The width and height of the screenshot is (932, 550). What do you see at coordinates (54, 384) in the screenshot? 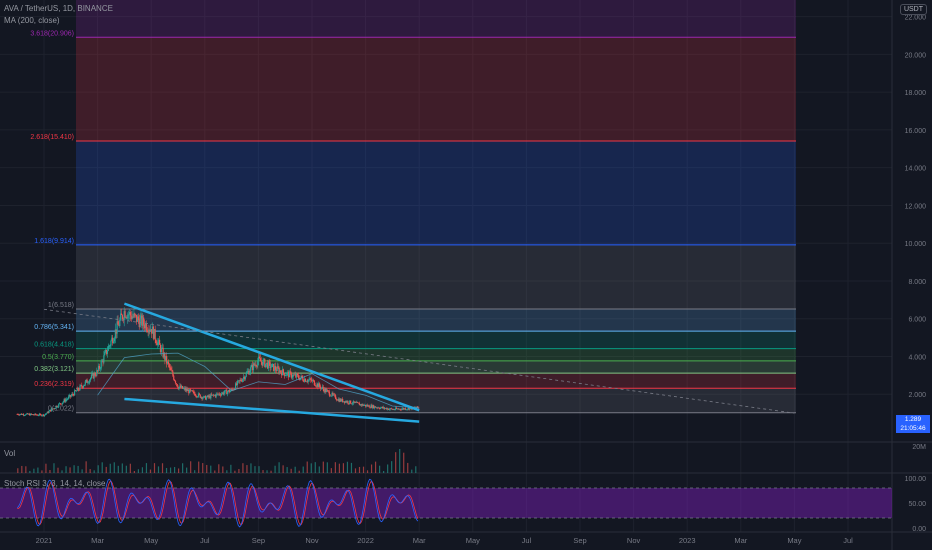
I see `fib-level-label: 0.236(2.319)` at bounding box center [54, 384].